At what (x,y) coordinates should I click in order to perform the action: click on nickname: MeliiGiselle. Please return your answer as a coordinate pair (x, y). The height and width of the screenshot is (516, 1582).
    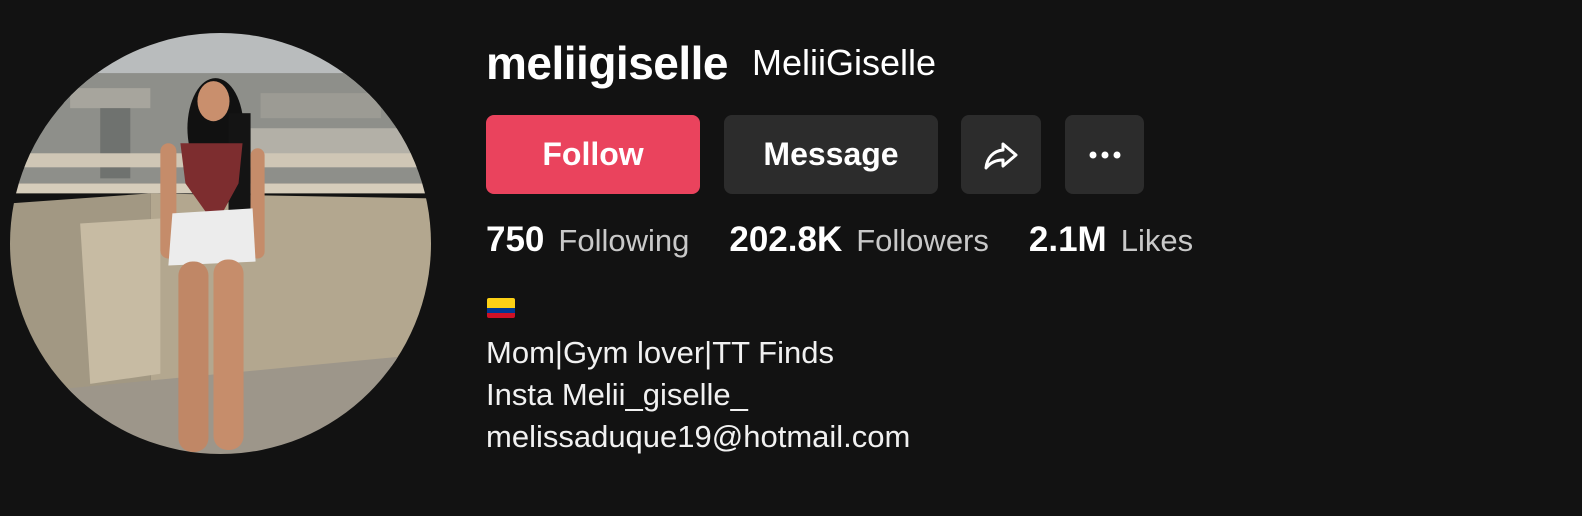
    Looking at the image, I should click on (844, 62).